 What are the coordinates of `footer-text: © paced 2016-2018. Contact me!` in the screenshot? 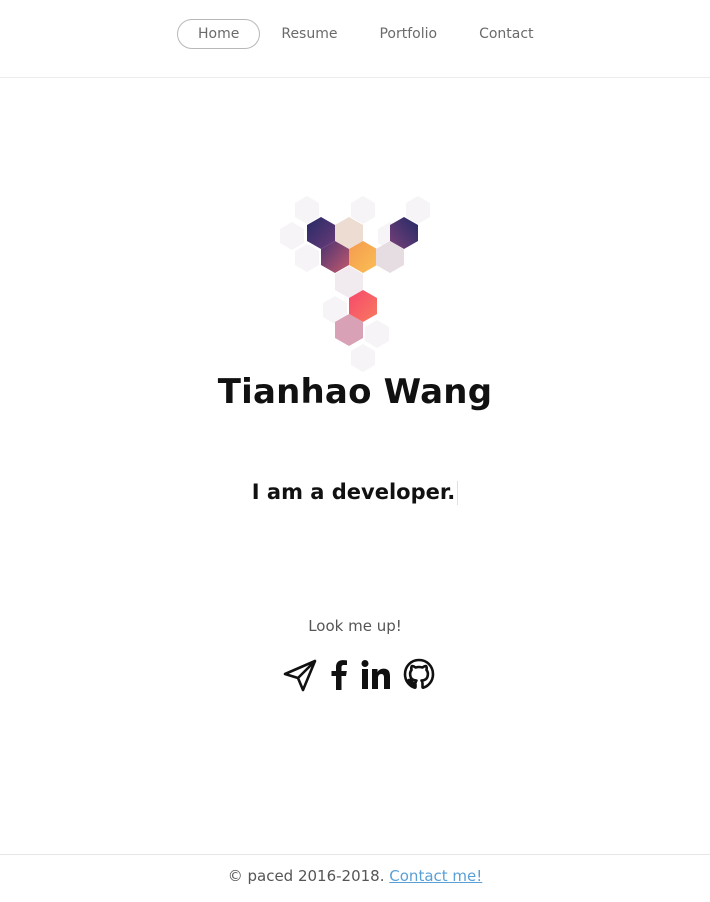 It's located at (355, 876).